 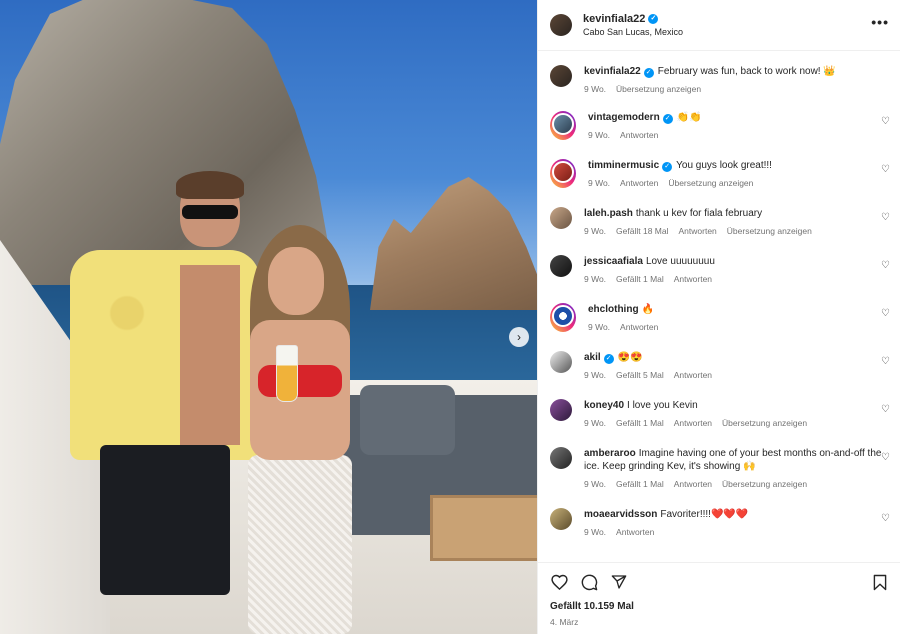 What do you see at coordinates (880, 582) in the screenshot?
I see `bookmark-icon` at bounding box center [880, 582].